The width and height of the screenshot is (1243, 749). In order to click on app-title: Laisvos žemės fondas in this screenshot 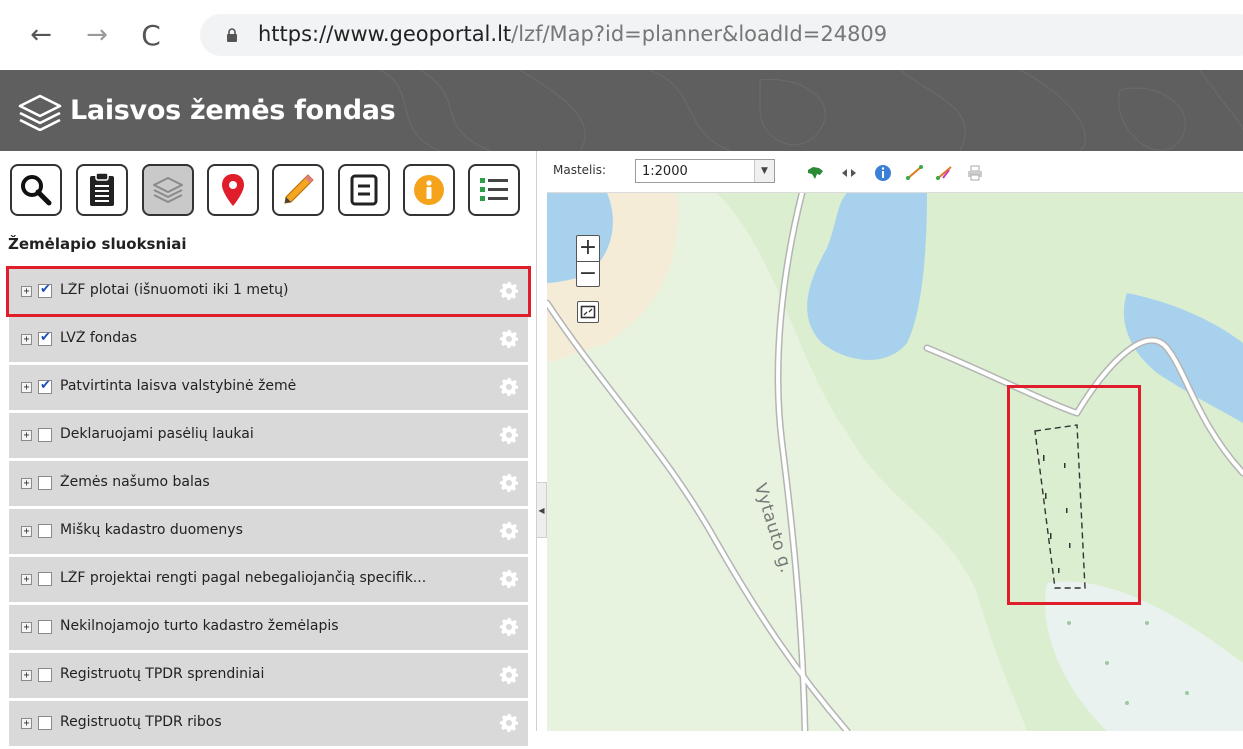, I will do `click(233, 110)`.